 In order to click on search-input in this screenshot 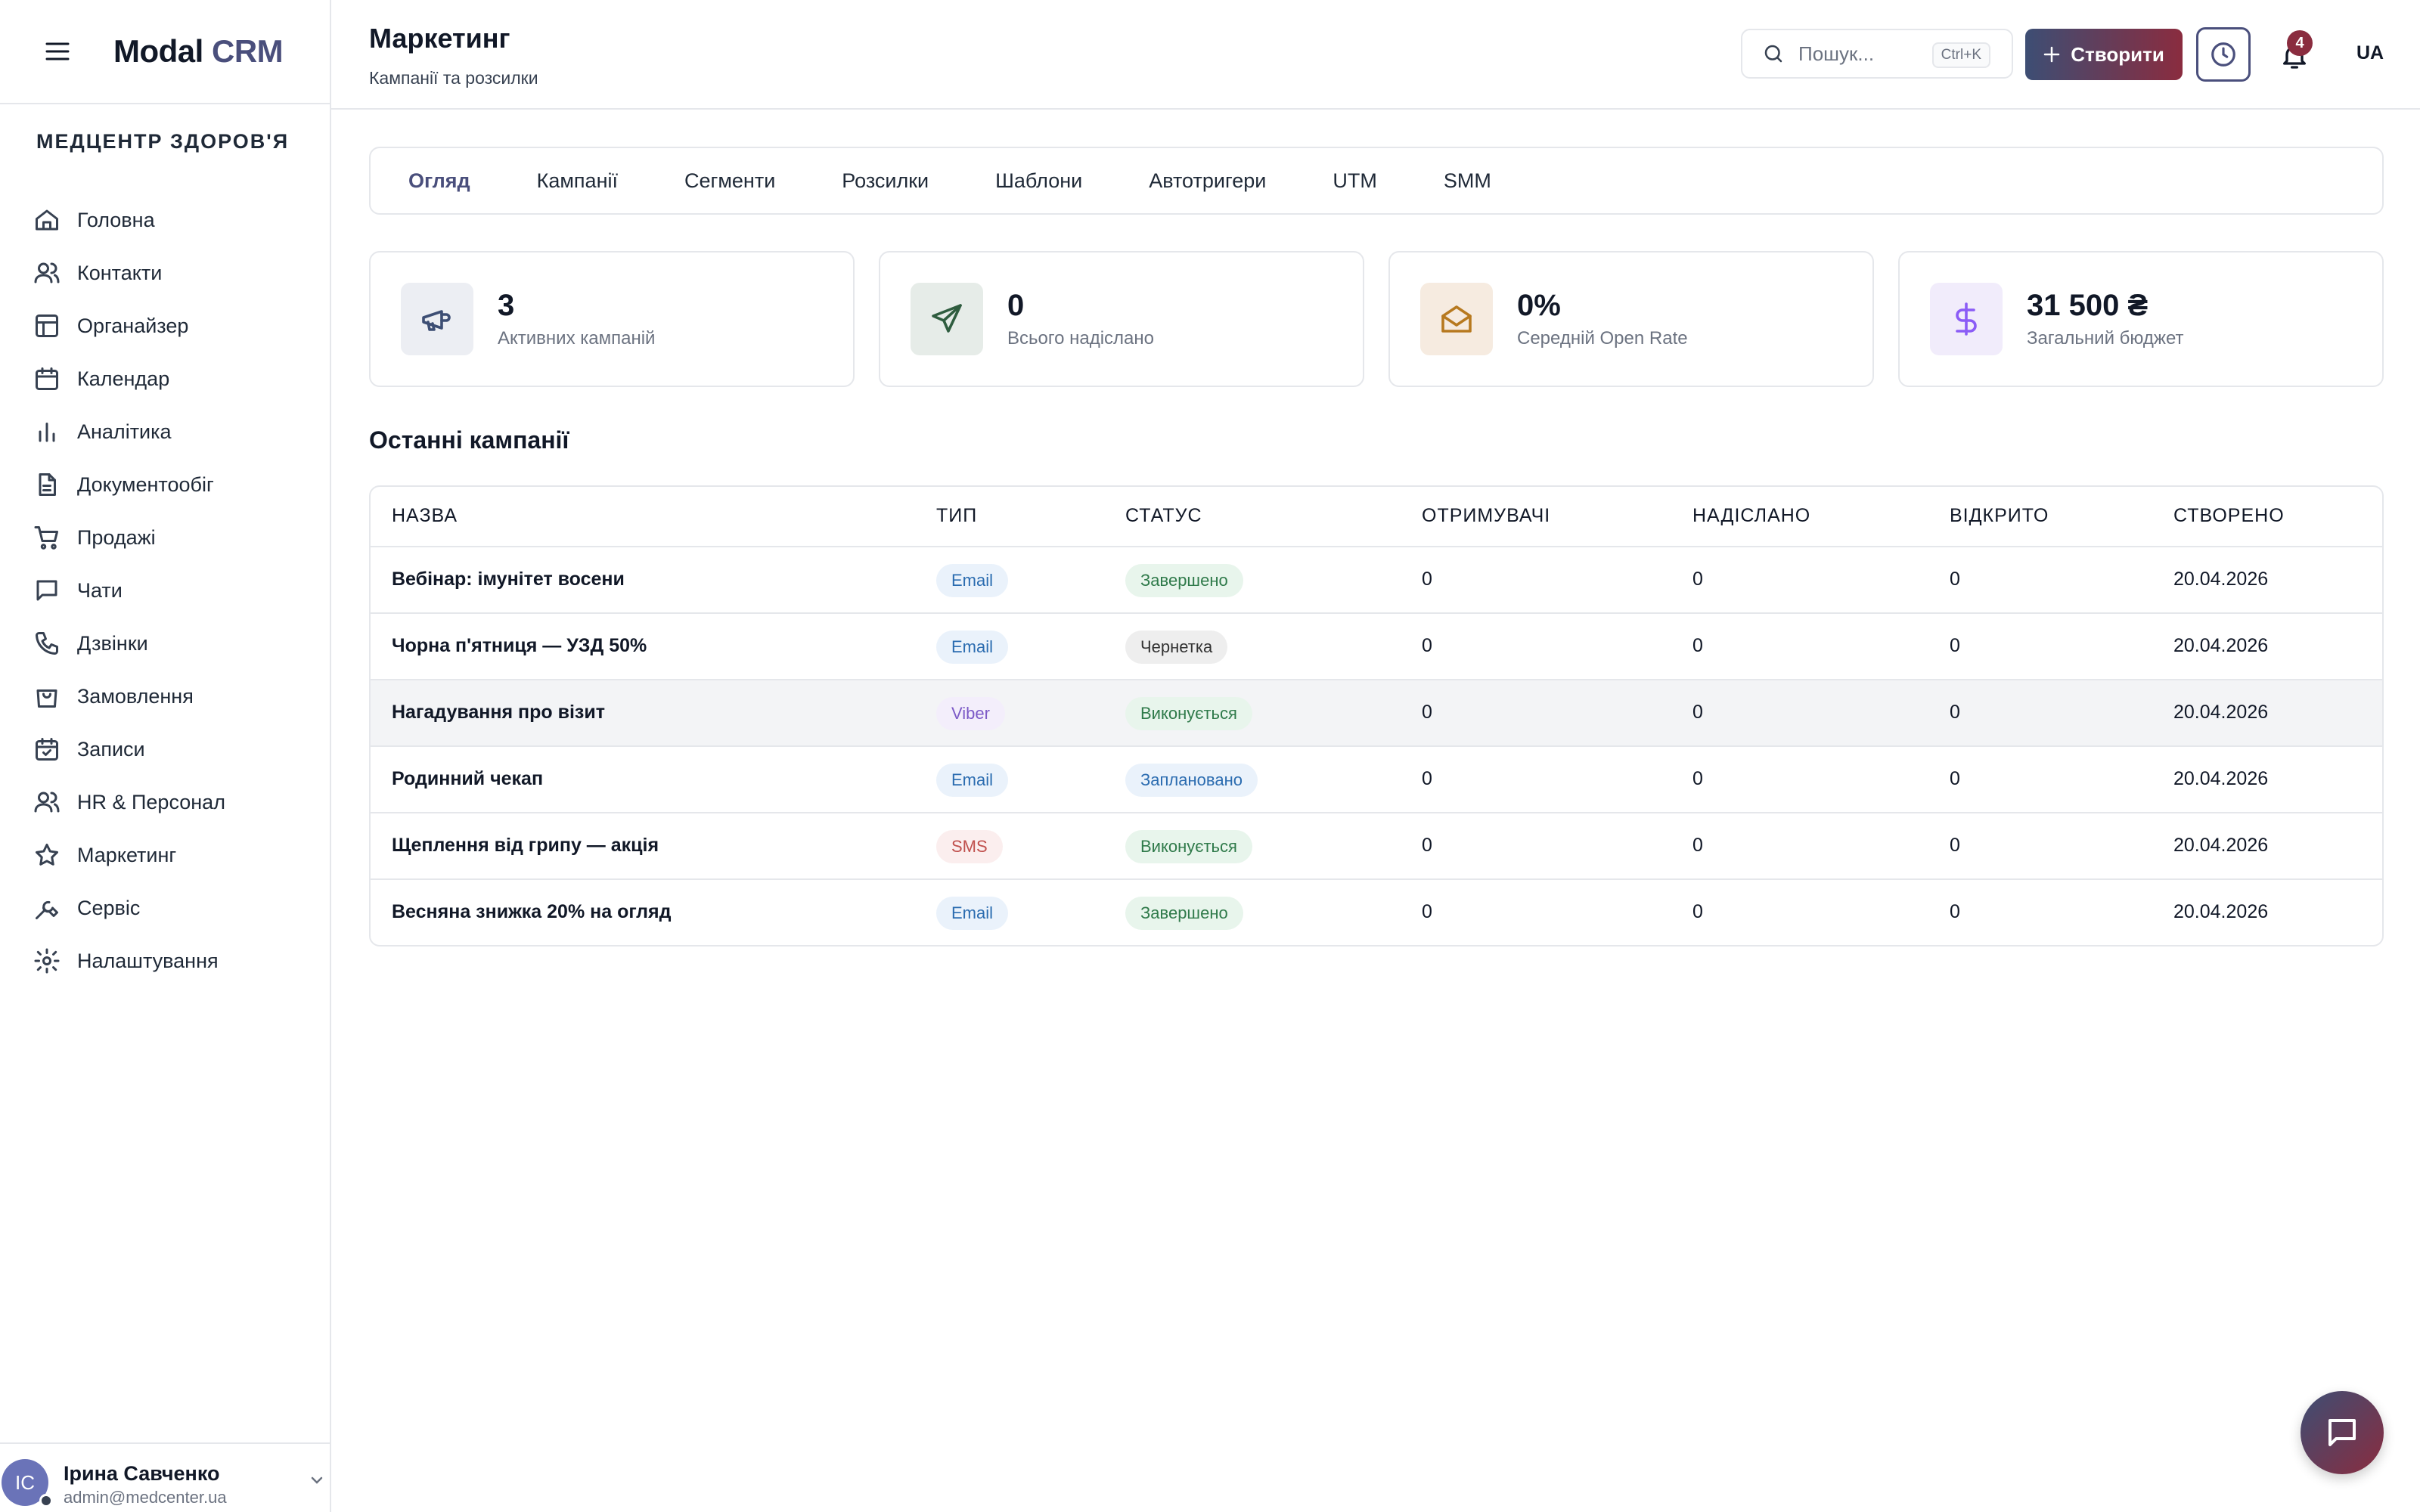, I will do `click(1862, 54)`.